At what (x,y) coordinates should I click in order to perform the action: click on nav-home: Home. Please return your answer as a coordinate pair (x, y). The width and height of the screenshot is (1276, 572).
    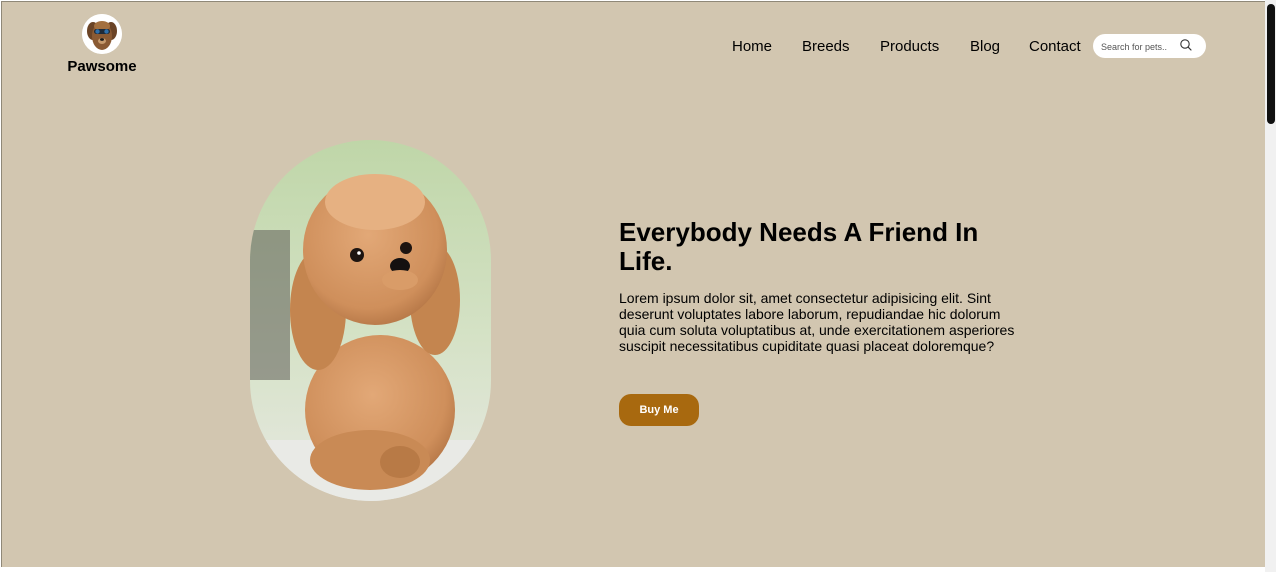
    Looking at the image, I should click on (752, 46).